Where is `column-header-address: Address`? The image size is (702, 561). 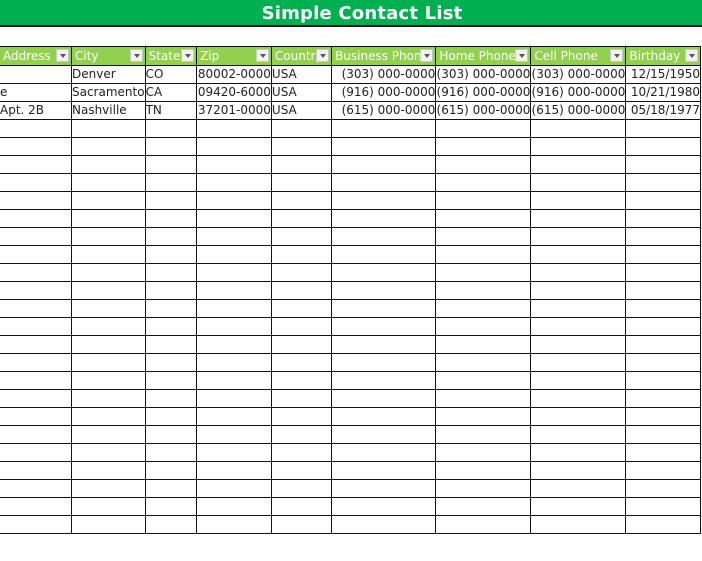 column-header-address: Address is located at coordinates (36, 56).